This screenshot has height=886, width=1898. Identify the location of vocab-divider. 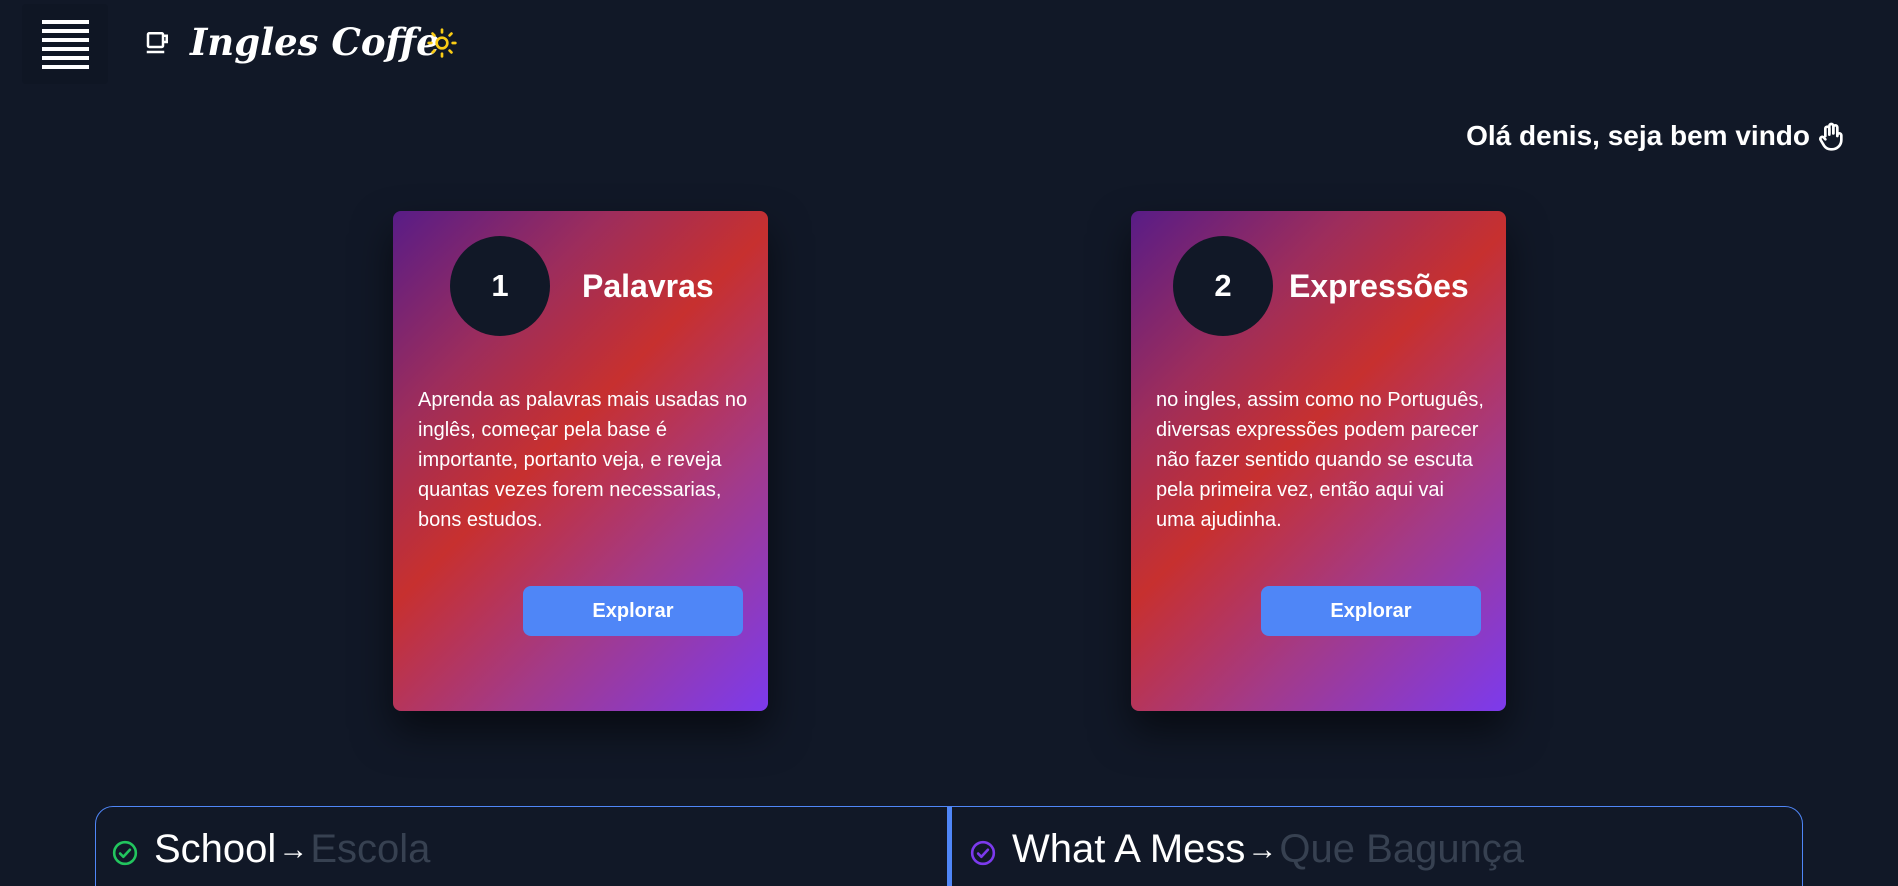
(949, 846).